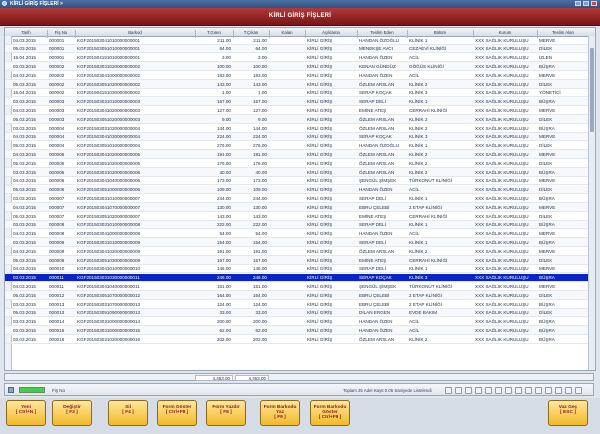 Image resolution: width=600 pixels, height=434 pixels. I want to click on table-cell: 200.00, so click(223, 322).